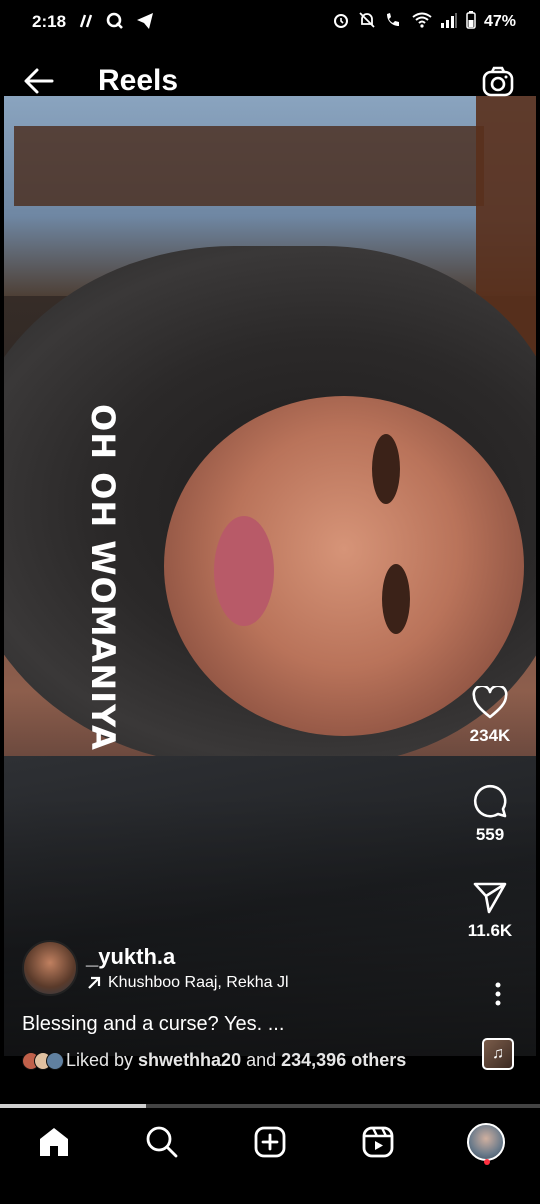  I want to click on page-title: Reels, so click(138, 80).